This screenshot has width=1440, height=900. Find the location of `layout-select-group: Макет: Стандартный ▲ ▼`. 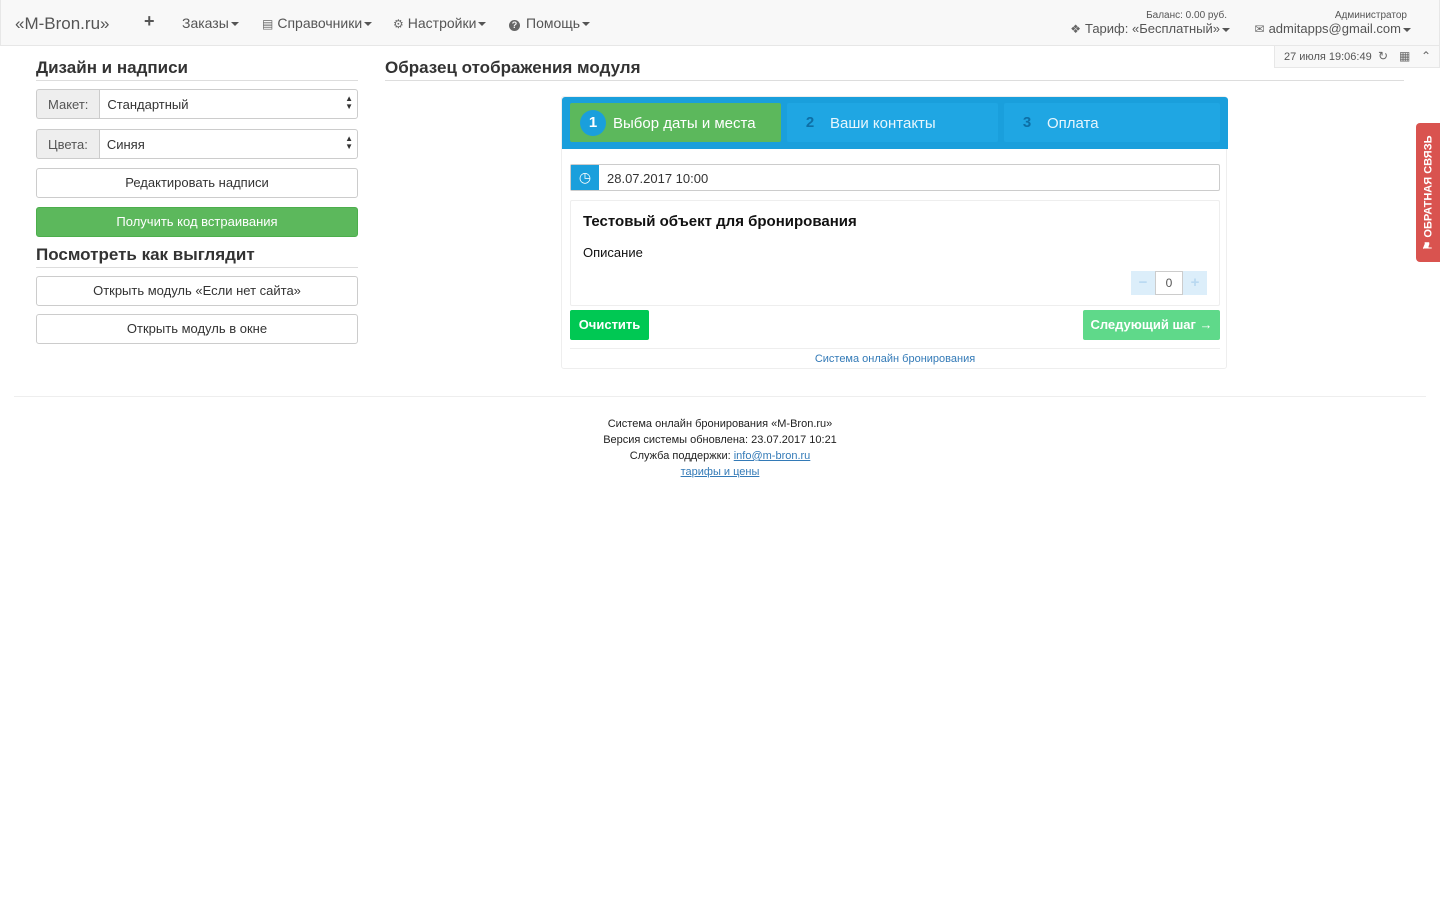

layout-select-group: Макет: Стандартный ▲ ▼ is located at coordinates (197, 104).